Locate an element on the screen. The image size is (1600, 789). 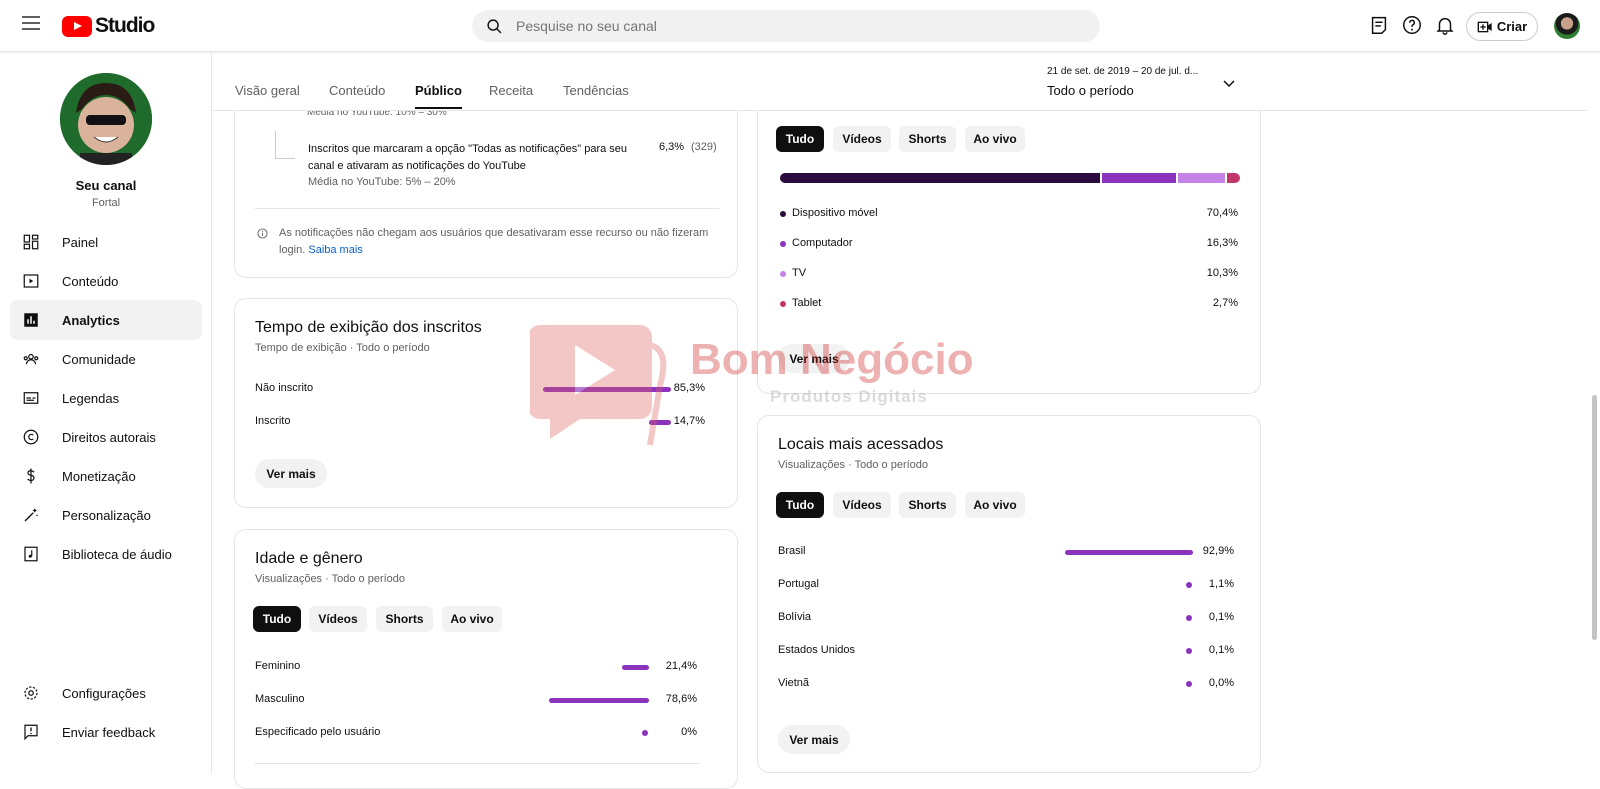
sidebar-item-analytics: Analytics is located at coordinates (106, 320).